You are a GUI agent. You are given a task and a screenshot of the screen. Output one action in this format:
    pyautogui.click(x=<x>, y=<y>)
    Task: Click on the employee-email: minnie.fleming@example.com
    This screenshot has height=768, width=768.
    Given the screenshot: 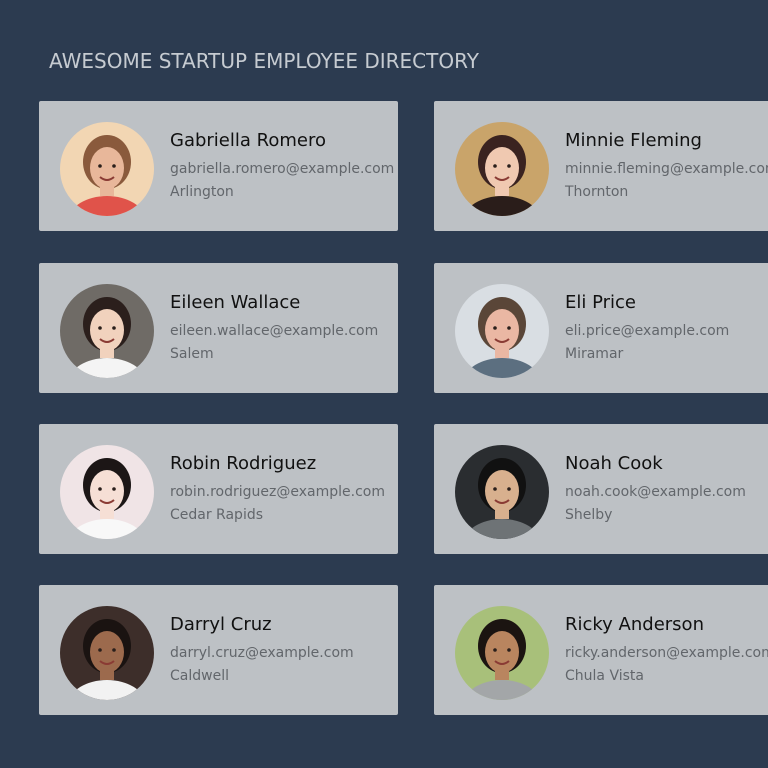 What is the action you would take?
    pyautogui.click(x=666, y=169)
    